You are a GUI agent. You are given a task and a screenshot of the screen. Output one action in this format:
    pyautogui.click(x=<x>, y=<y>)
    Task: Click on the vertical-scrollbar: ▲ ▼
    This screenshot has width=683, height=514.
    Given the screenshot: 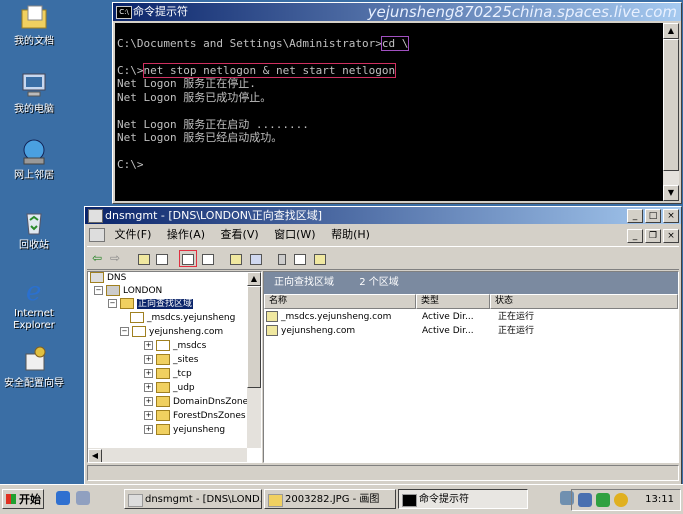 What is the action you would take?
    pyautogui.click(x=671, y=112)
    